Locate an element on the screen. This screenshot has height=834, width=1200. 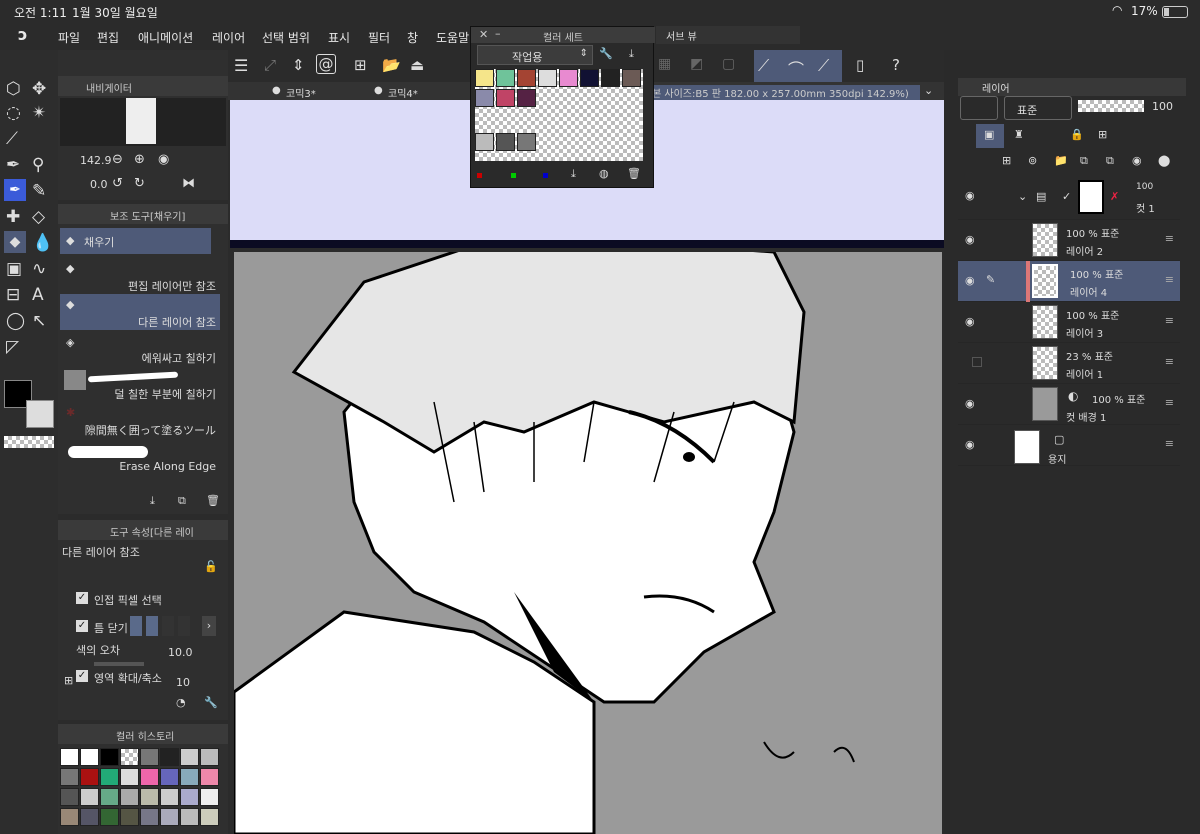
trash-icon: 🗑 is located at coordinates (634, 173).